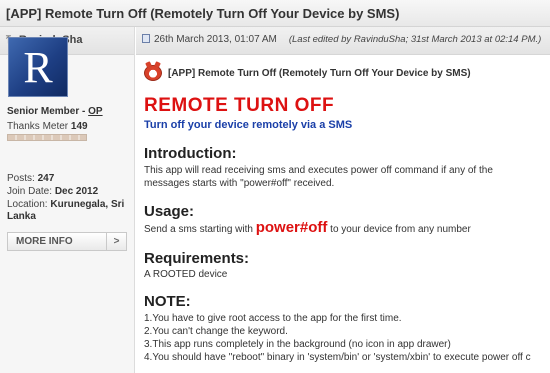 The height and width of the screenshot is (373, 550). I want to click on join-date: Join Date: Dec 2012, so click(52, 191).